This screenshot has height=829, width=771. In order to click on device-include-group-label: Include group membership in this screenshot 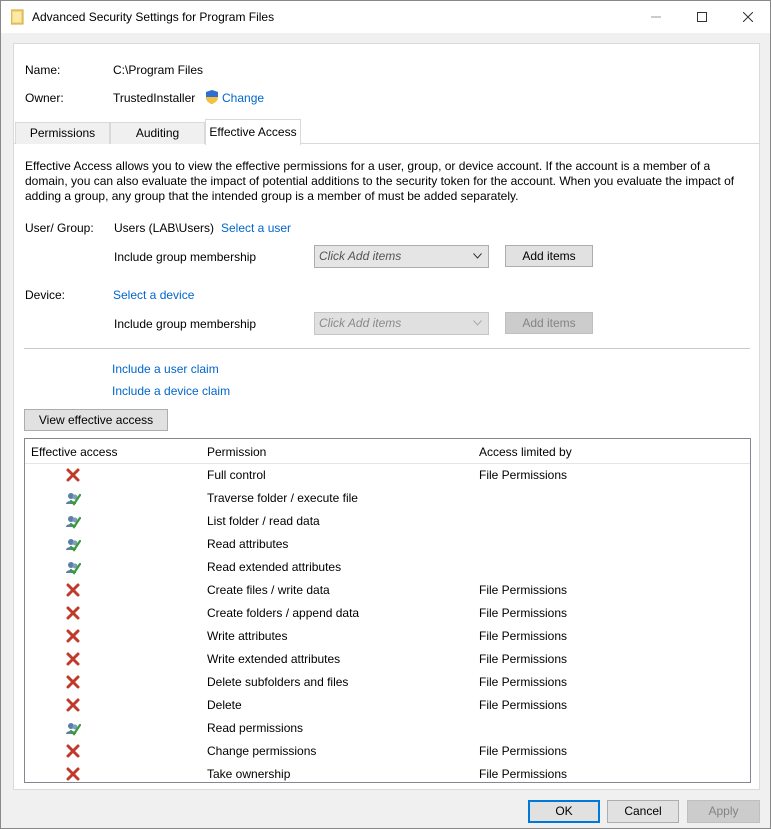, I will do `click(185, 324)`.